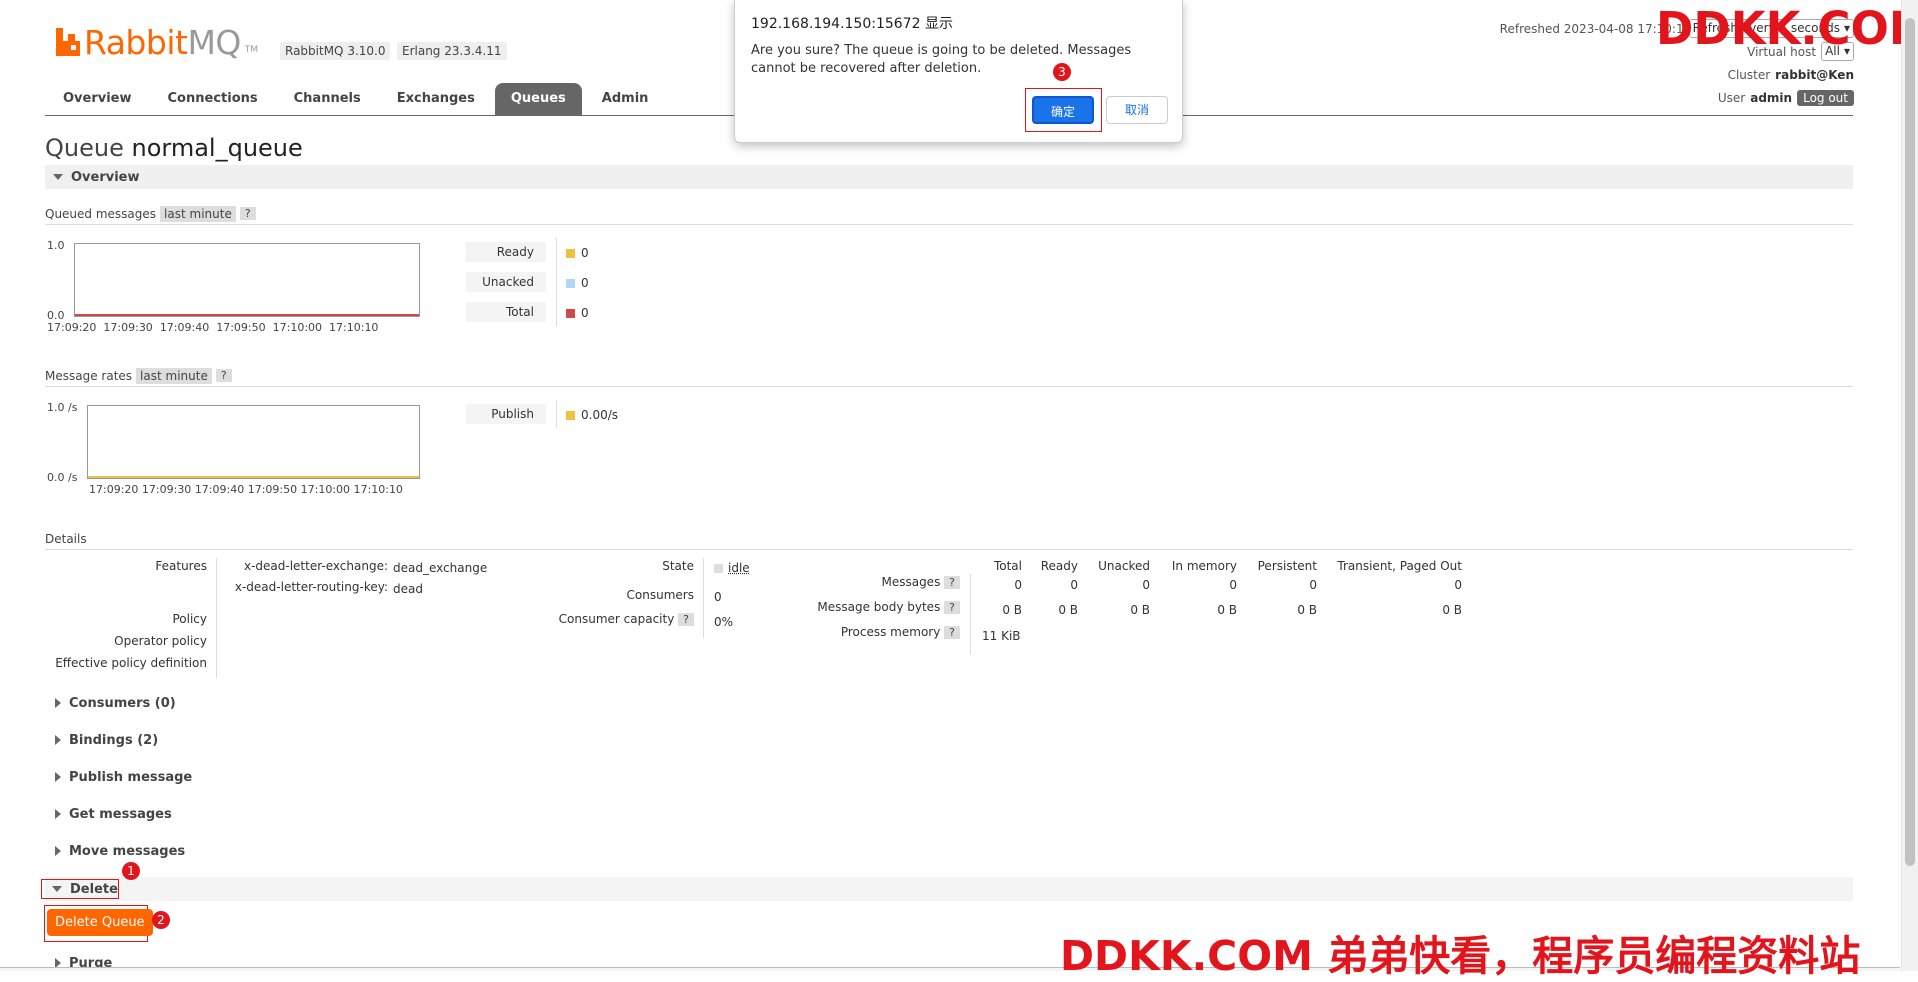 Image resolution: width=1918 pixels, height=982 pixels. What do you see at coordinates (949, 214) in the screenshot?
I see `queued-messages-header: Queued messages last minute ?` at bounding box center [949, 214].